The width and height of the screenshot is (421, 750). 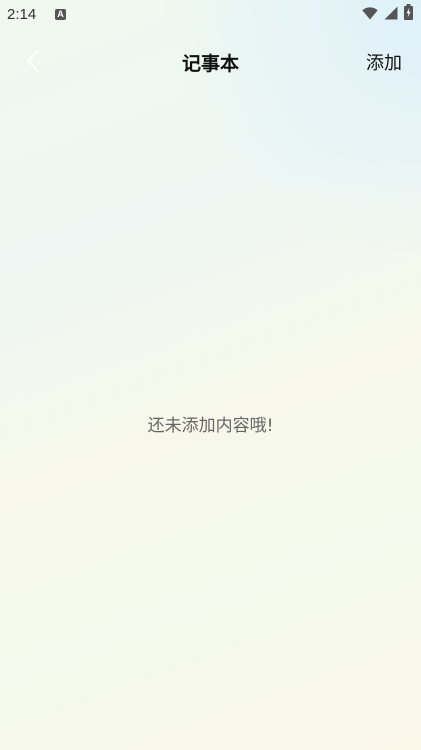 What do you see at coordinates (22, 14) in the screenshot?
I see `status-time: 2:14` at bounding box center [22, 14].